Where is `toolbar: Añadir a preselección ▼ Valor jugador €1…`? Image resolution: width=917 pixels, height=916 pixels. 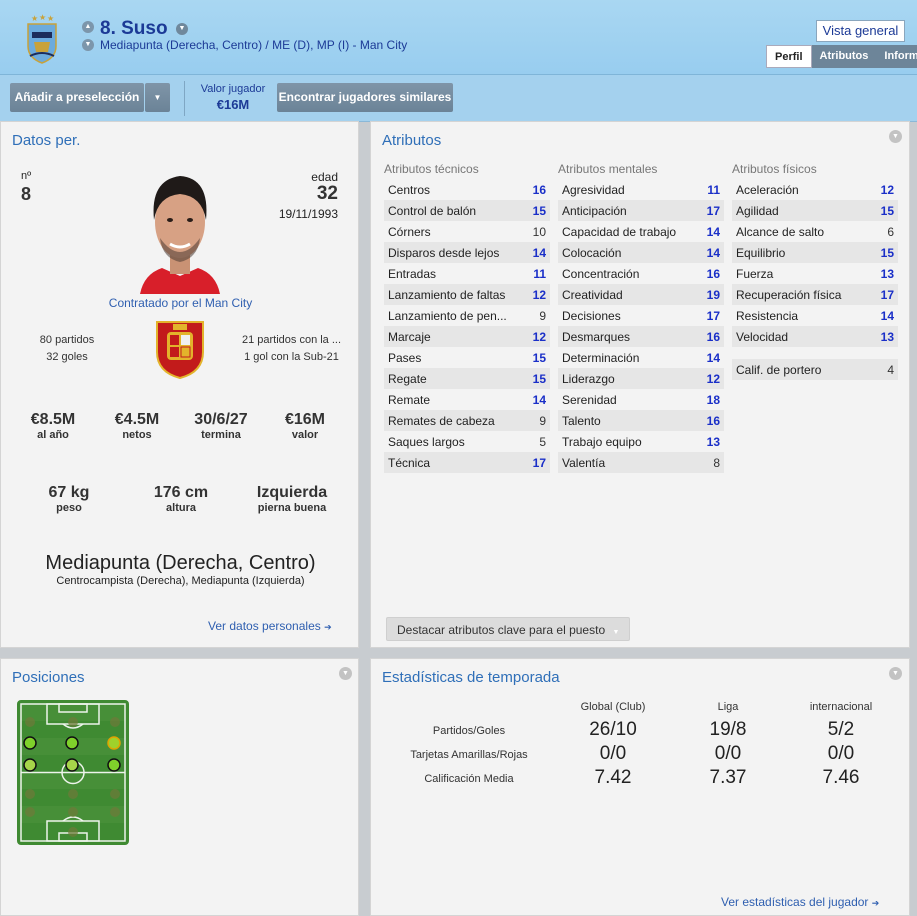
toolbar: Añadir a preselección ▼ Valor jugador €1… is located at coordinates (458, 98).